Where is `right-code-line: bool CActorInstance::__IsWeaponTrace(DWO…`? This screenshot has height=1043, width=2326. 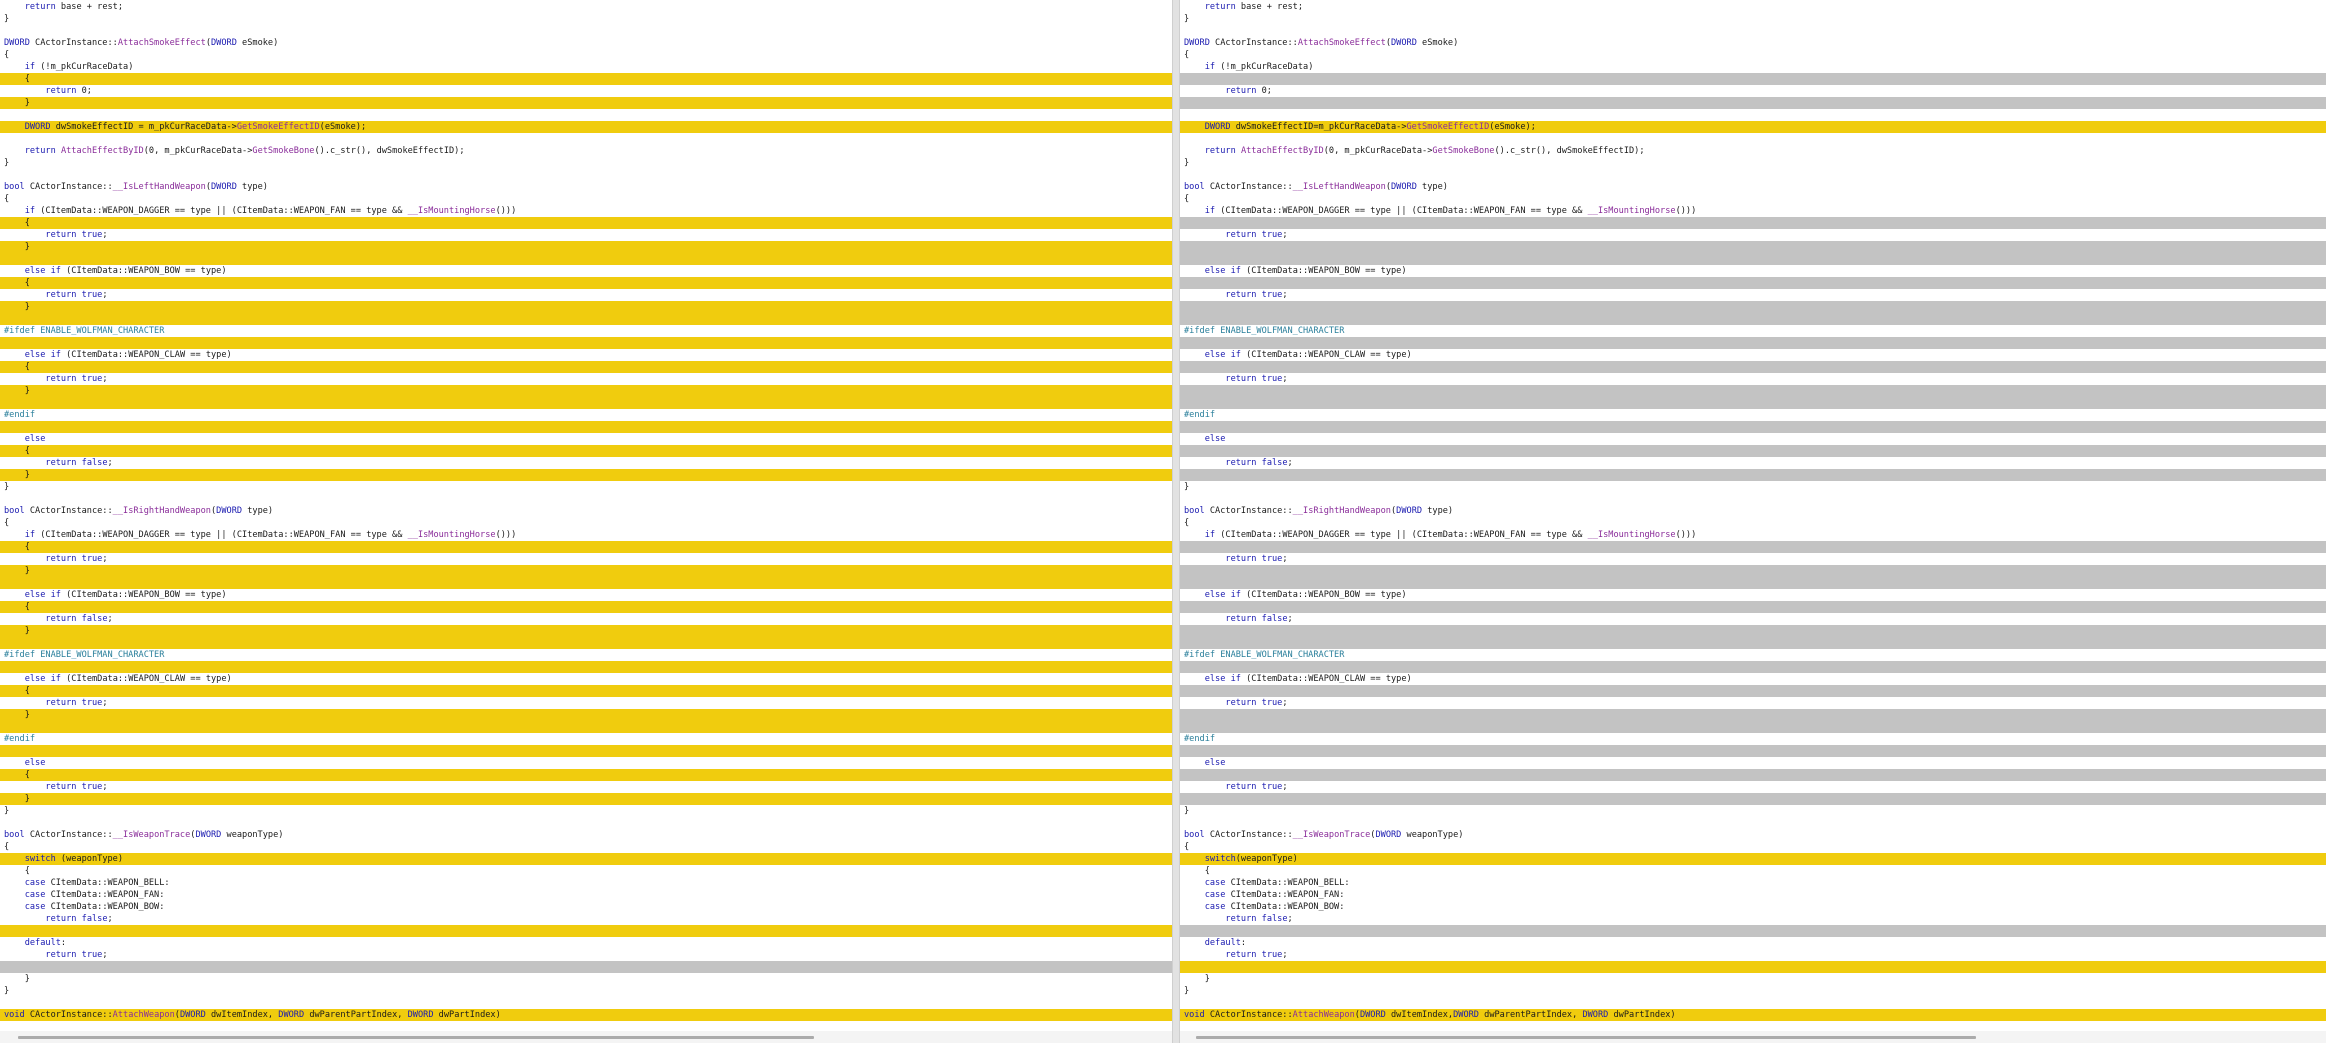
right-code-line: bool CActorInstance::__IsWeaponTrace(DWO… is located at coordinates (1753, 835).